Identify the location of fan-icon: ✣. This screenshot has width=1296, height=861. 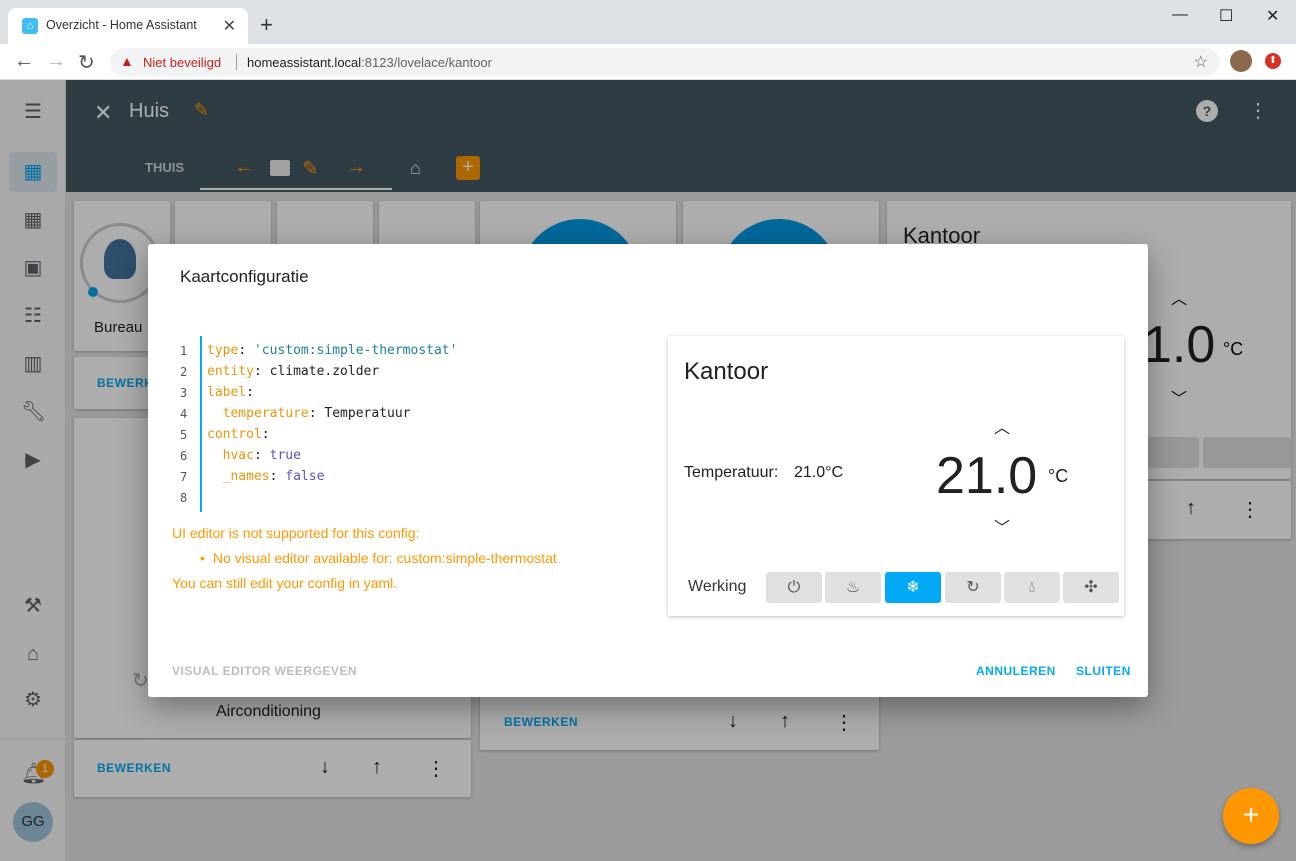
(1091, 587).